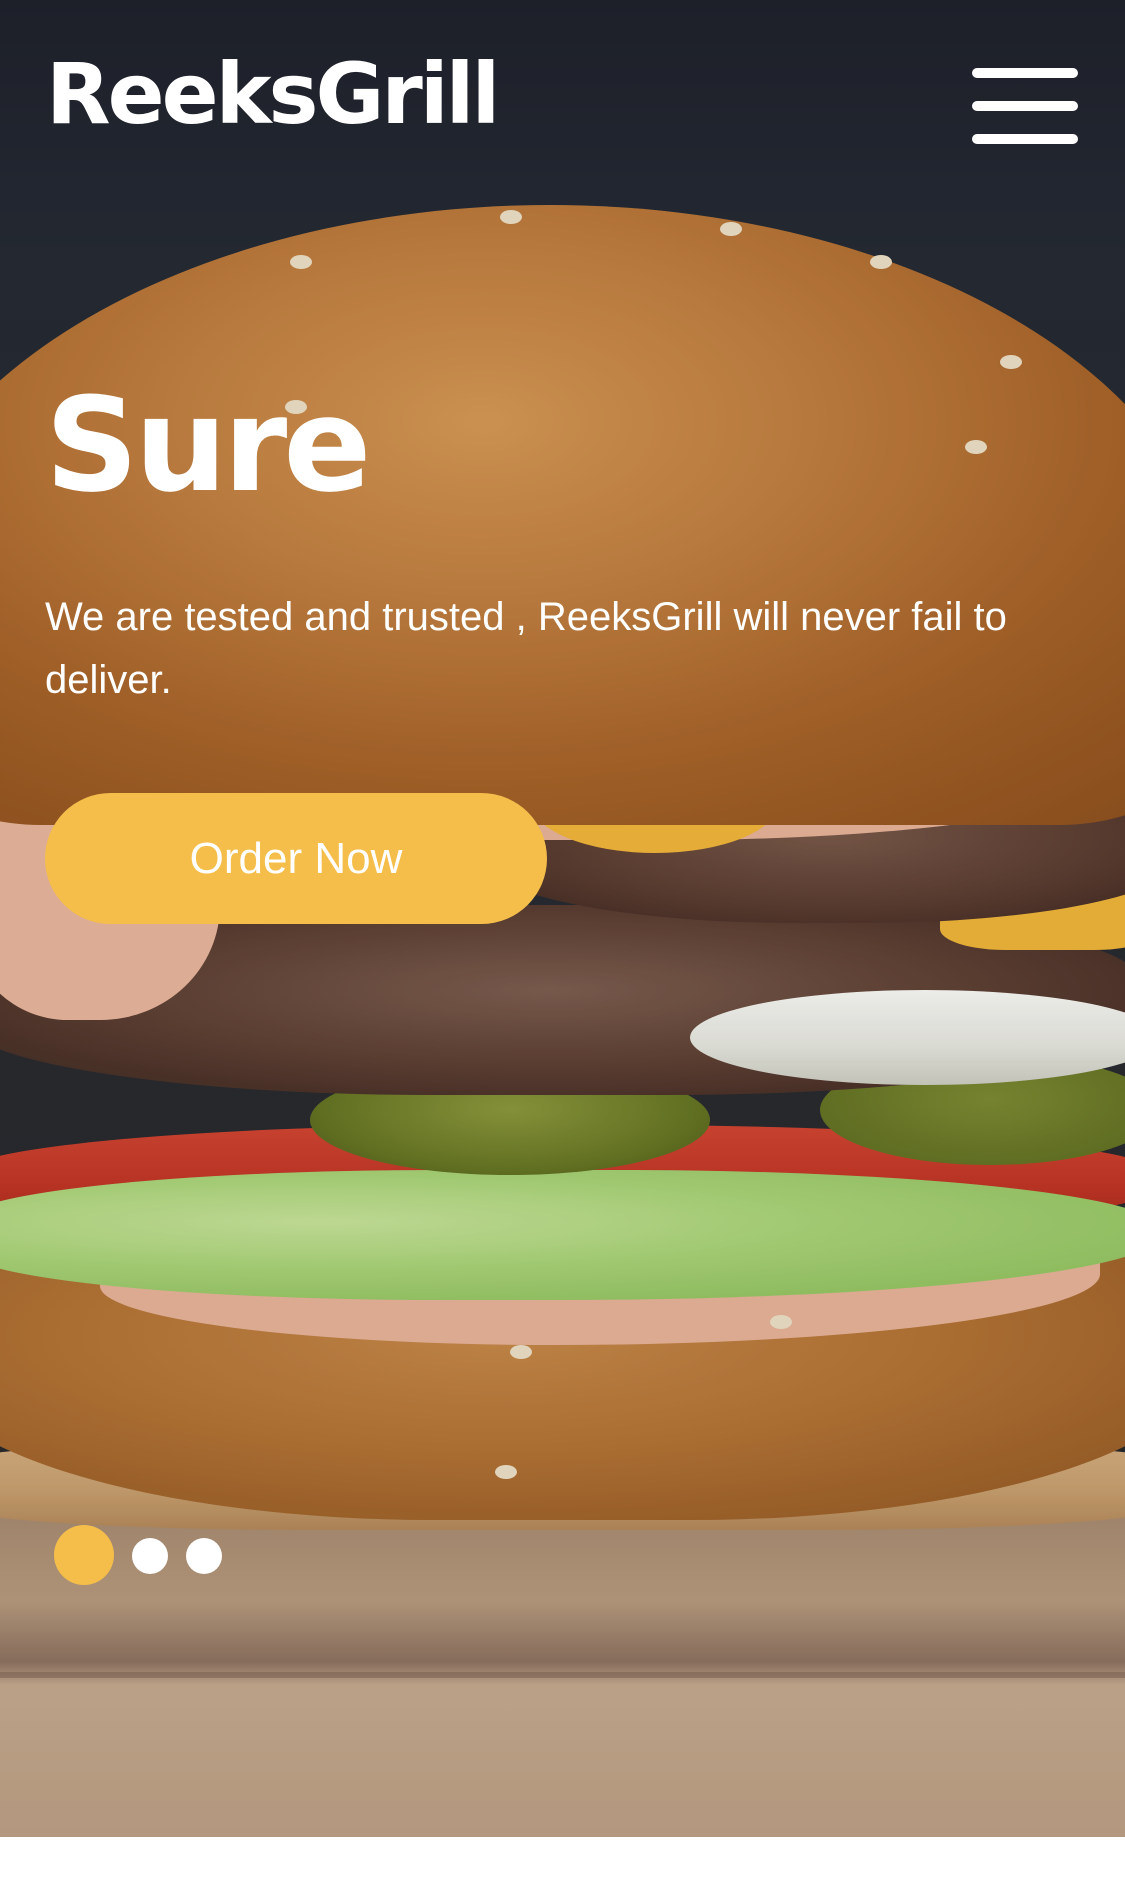 This screenshot has width=1125, height=1904. Describe the element at coordinates (273, 94) in the screenshot. I see `logo: ReeksGrill` at that location.